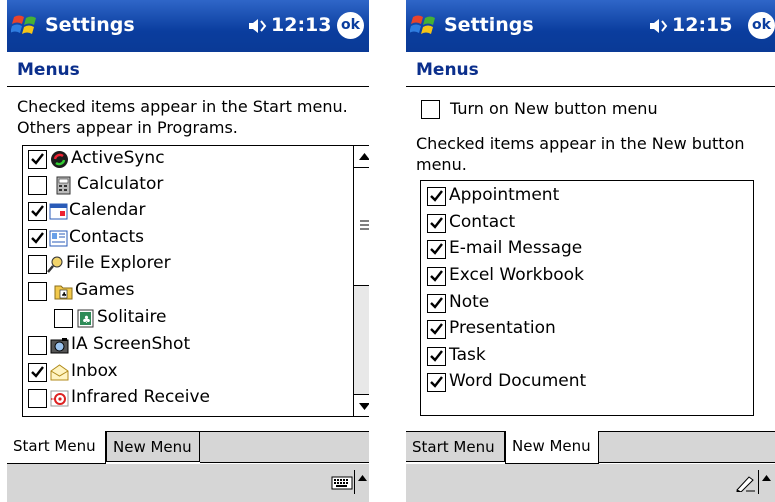  I want to click on toggle-label: Turn on New button menu, so click(554, 108).